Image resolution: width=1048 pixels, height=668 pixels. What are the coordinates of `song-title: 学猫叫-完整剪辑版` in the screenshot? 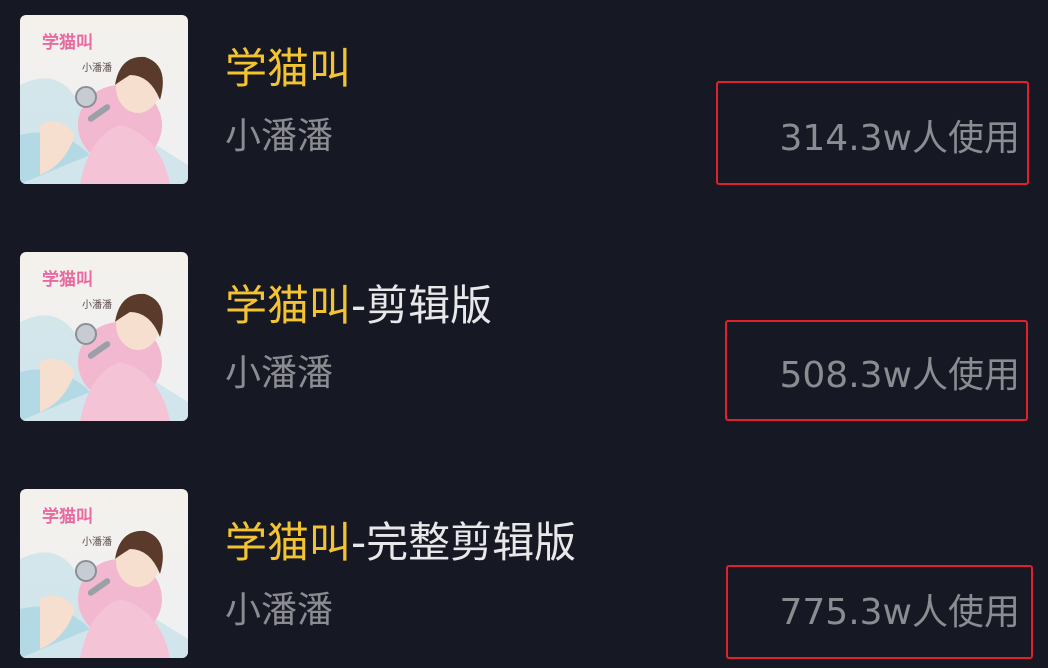 It's located at (400, 543).